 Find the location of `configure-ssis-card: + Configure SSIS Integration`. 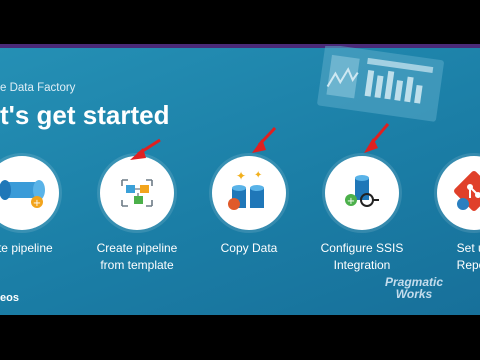

configure-ssis-card: + Configure SSIS Integration is located at coordinates (362, 215).